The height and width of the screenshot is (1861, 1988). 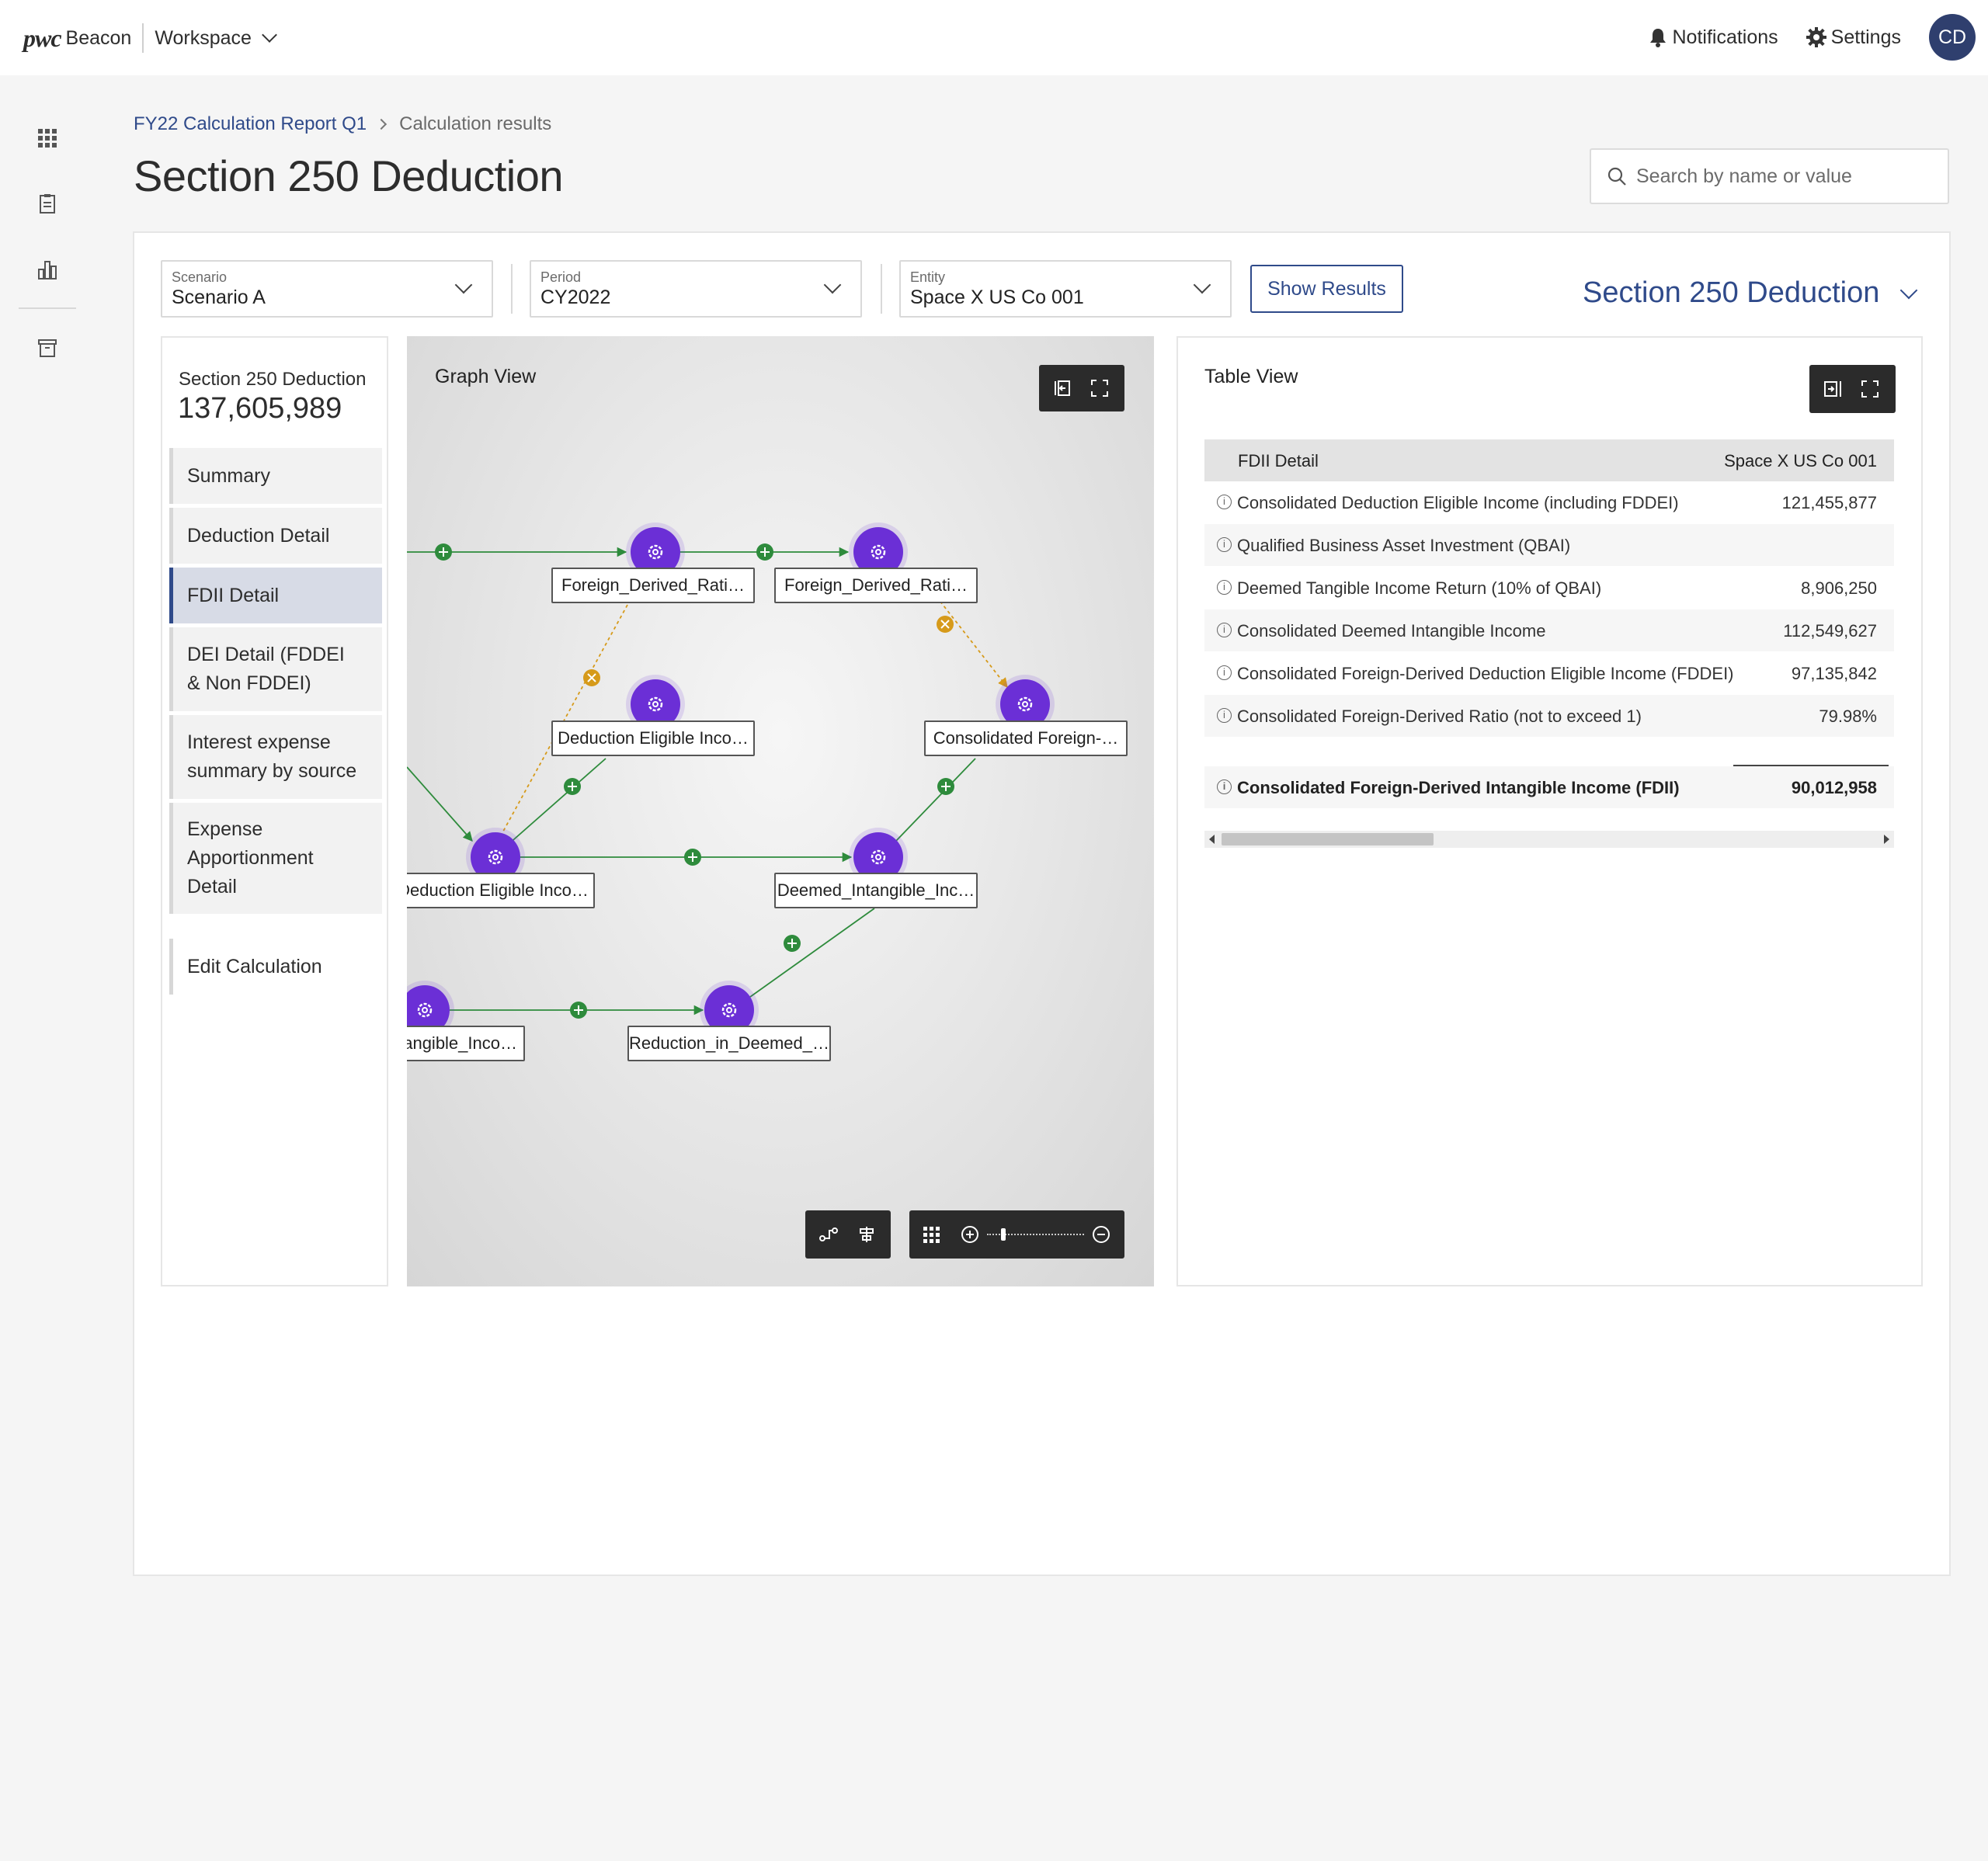 I want to click on nav-item-deduction-detail: Deduction Detail, so click(x=275, y=536).